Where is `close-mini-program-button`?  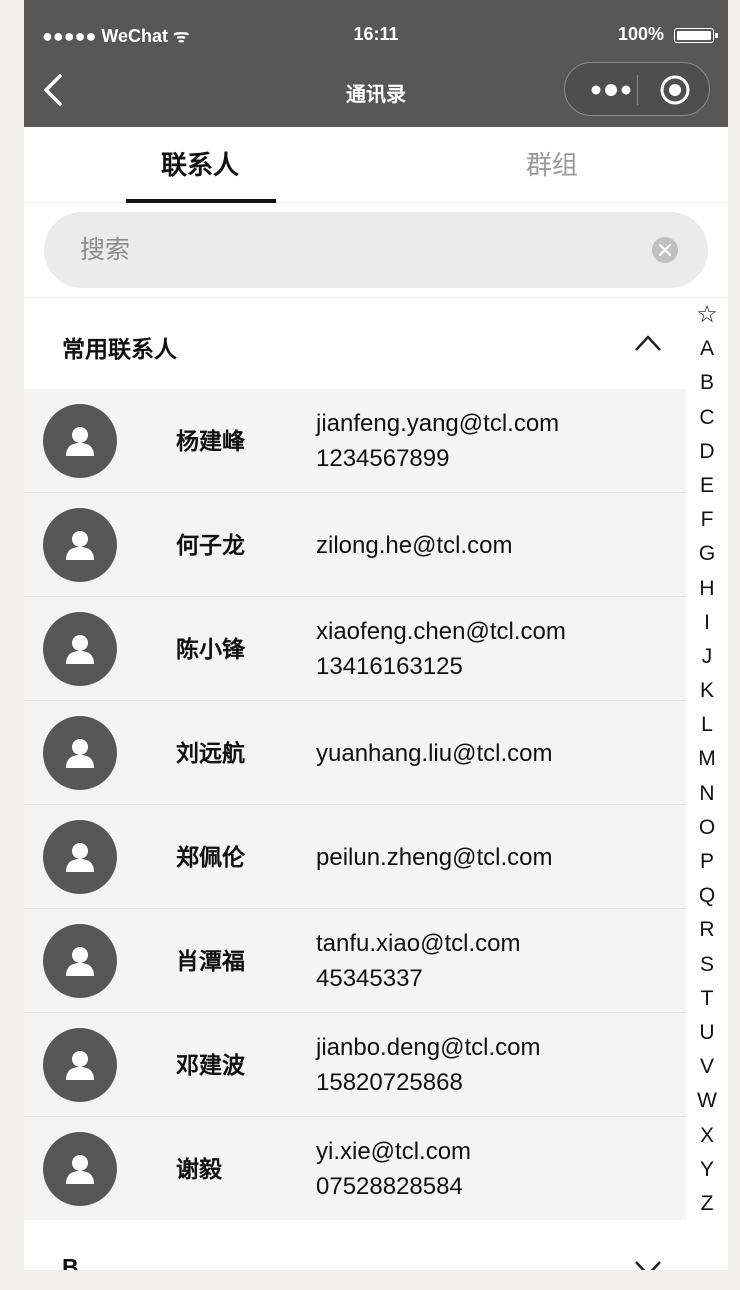
close-mini-program-button is located at coordinates (675, 90).